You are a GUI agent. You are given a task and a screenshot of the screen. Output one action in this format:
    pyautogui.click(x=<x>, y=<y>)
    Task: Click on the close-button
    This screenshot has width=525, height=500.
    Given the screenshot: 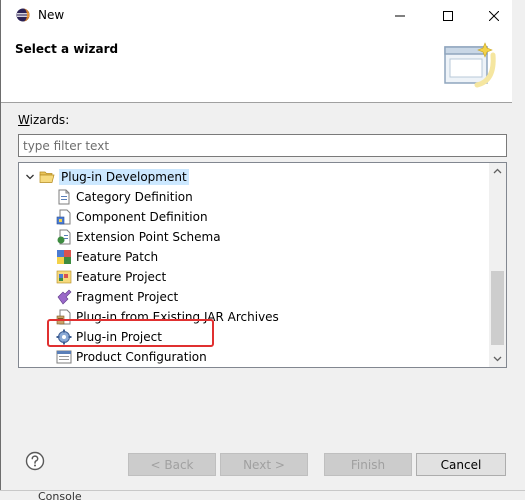 What is the action you would take?
    pyautogui.click(x=494, y=15)
    